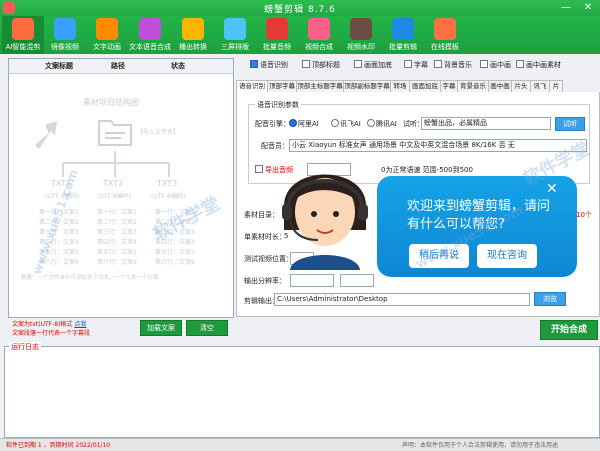 The width and height of the screenshot is (600, 451). I want to click on tab-top-subtitle: 顶部字幕, so click(282, 86).